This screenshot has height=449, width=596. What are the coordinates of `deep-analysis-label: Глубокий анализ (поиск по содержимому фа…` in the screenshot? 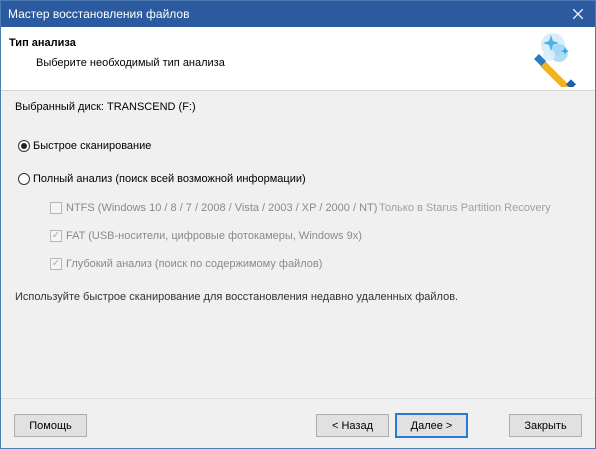 It's located at (194, 264).